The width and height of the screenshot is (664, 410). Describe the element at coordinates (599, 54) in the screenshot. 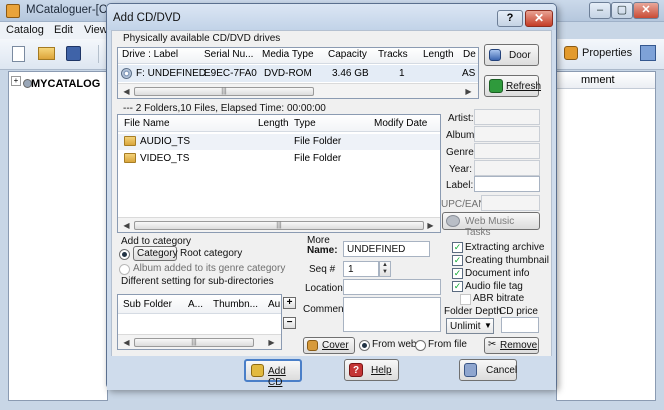

I see `properties-button: Properties` at that location.